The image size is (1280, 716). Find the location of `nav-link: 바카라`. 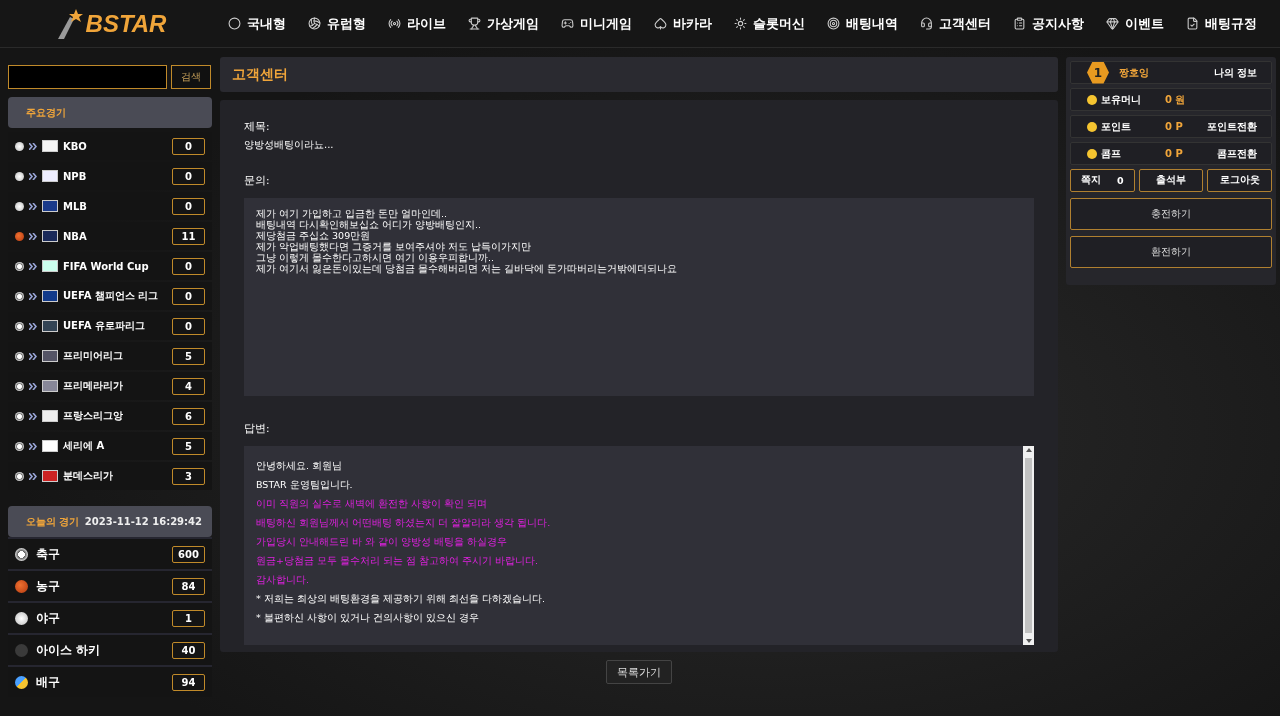

nav-link: 바카라 is located at coordinates (683, 23).